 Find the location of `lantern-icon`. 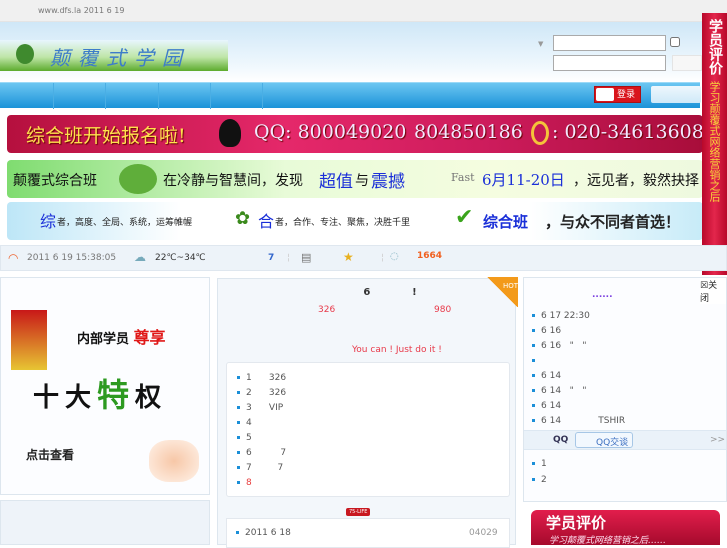

lantern-icon is located at coordinates (29, 340).